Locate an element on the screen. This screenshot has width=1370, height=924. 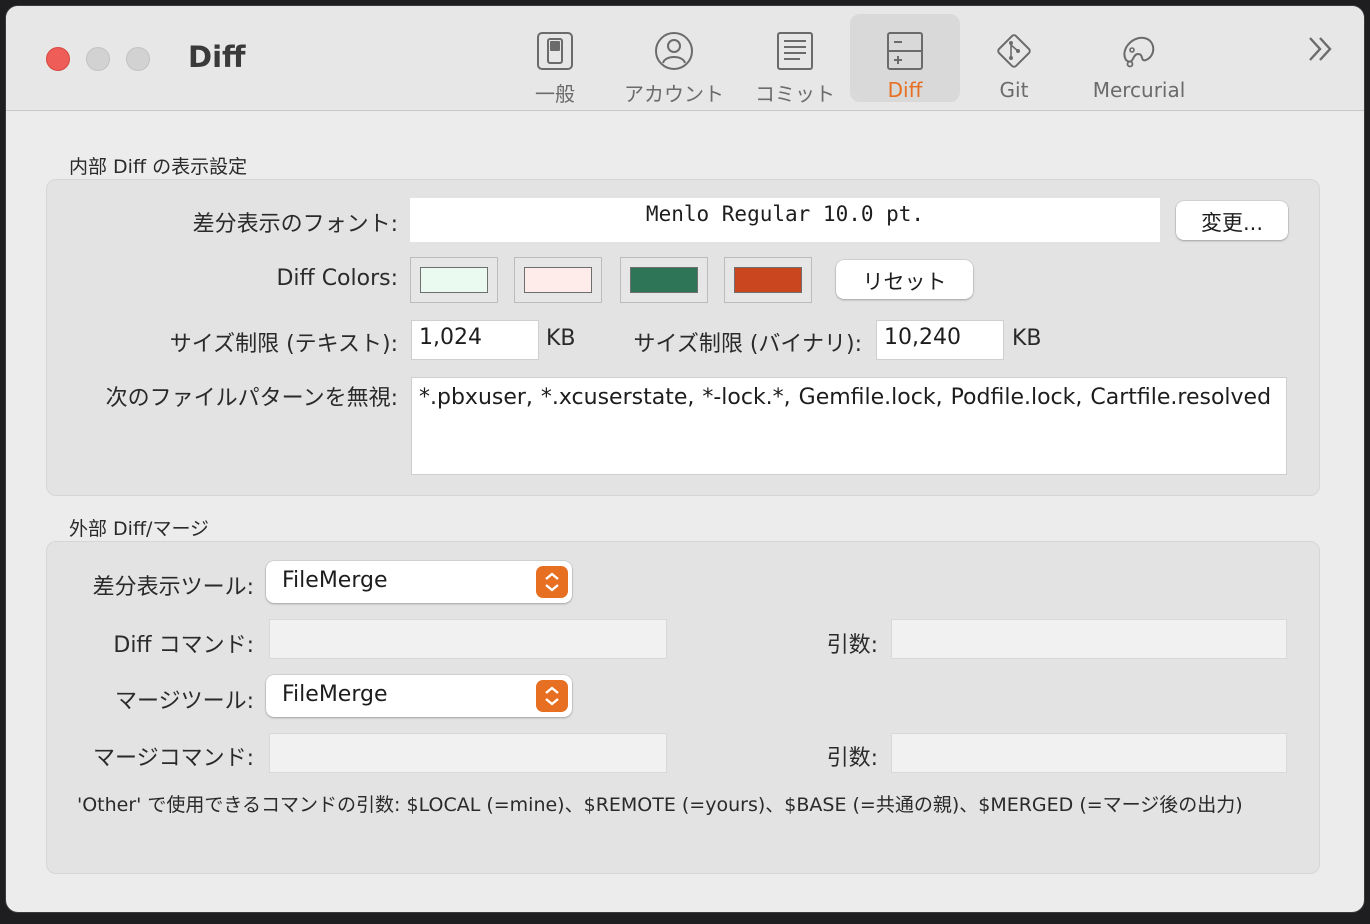
color-well-added-highlight is located at coordinates (664, 280).